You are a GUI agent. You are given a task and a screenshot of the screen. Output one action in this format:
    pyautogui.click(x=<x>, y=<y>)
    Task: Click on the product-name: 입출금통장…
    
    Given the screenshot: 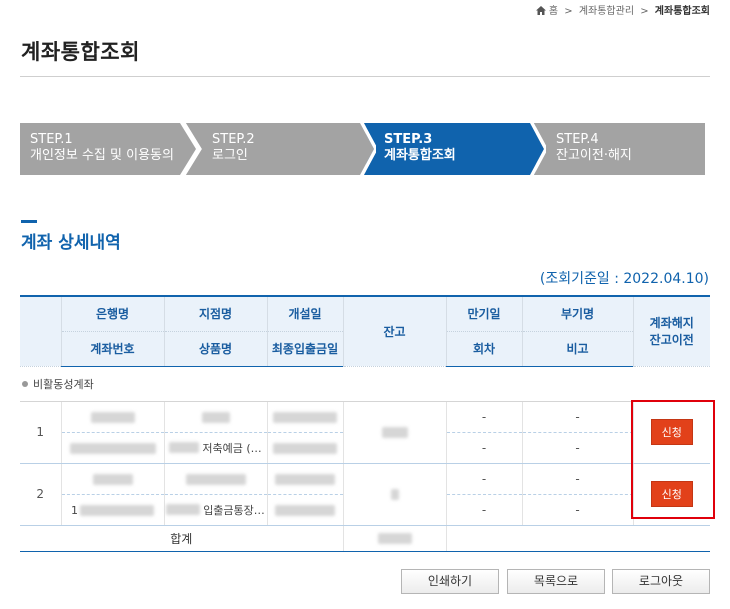 What is the action you would take?
    pyautogui.click(x=215, y=510)
    